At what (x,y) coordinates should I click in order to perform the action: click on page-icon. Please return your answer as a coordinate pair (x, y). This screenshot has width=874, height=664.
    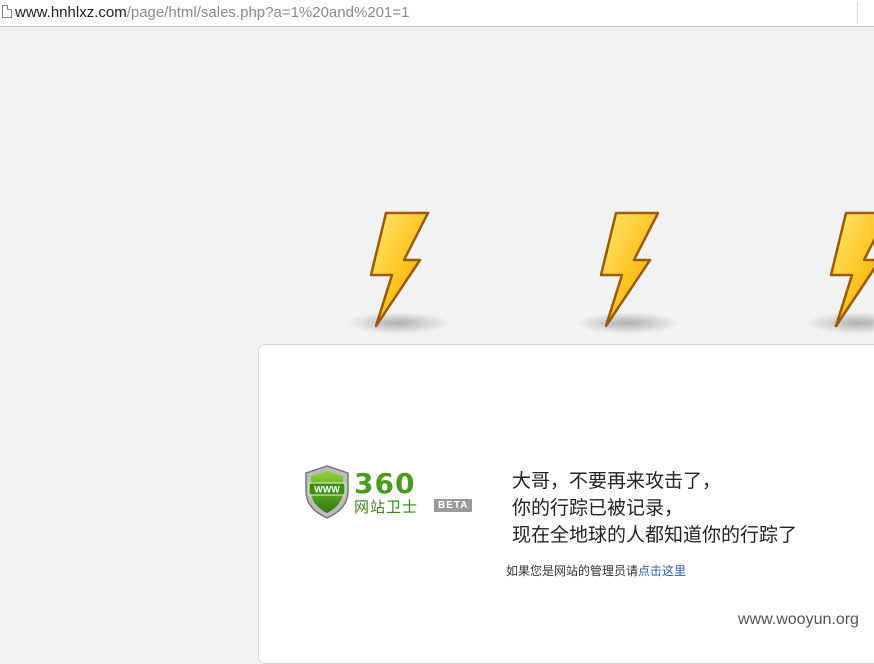
    Looking at the image, I should click on (7, 11).